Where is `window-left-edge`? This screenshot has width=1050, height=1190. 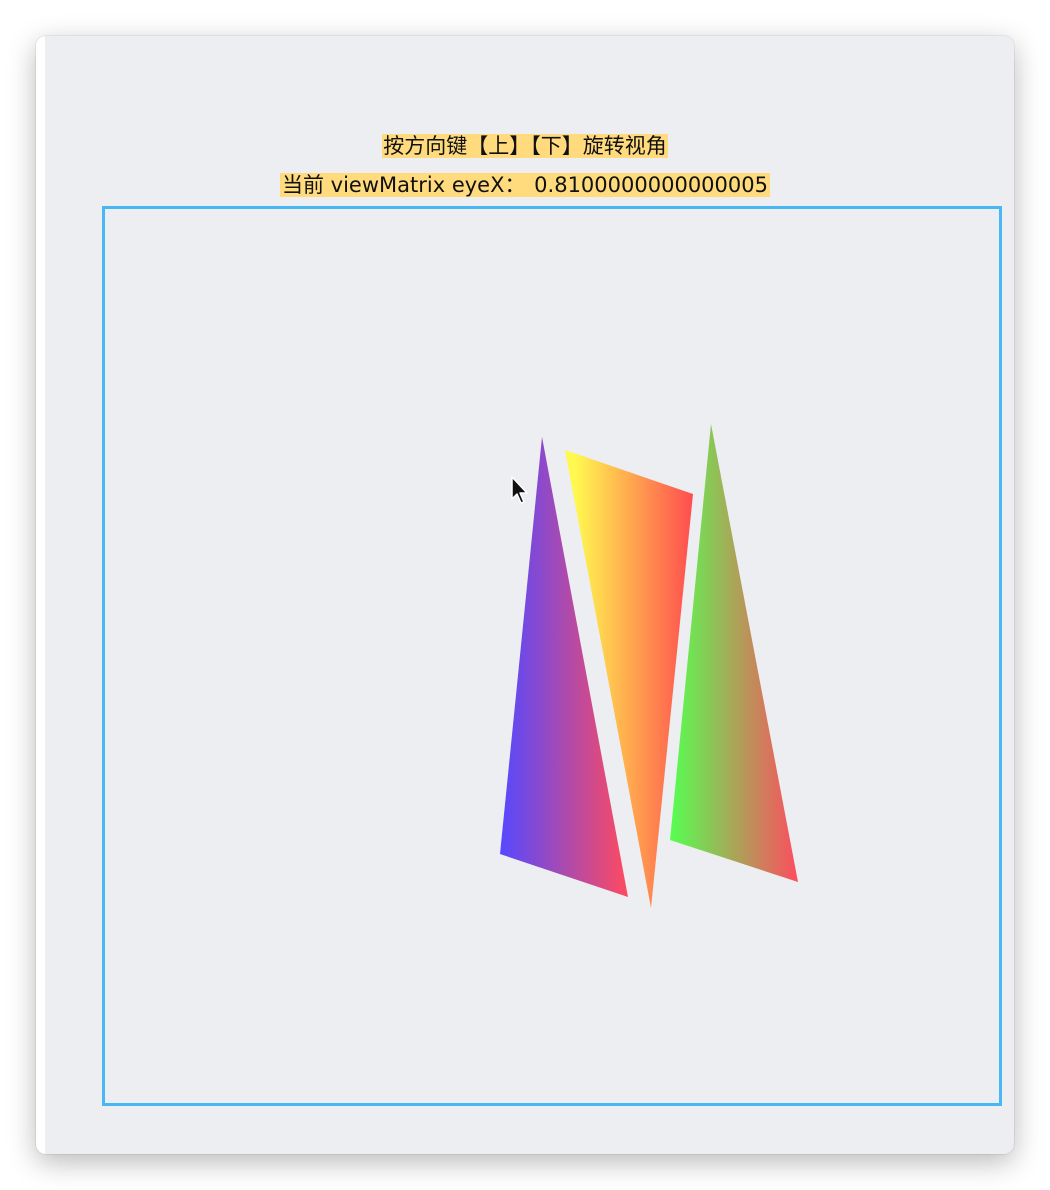
window-left-edge is located at coordinates (40, 595).